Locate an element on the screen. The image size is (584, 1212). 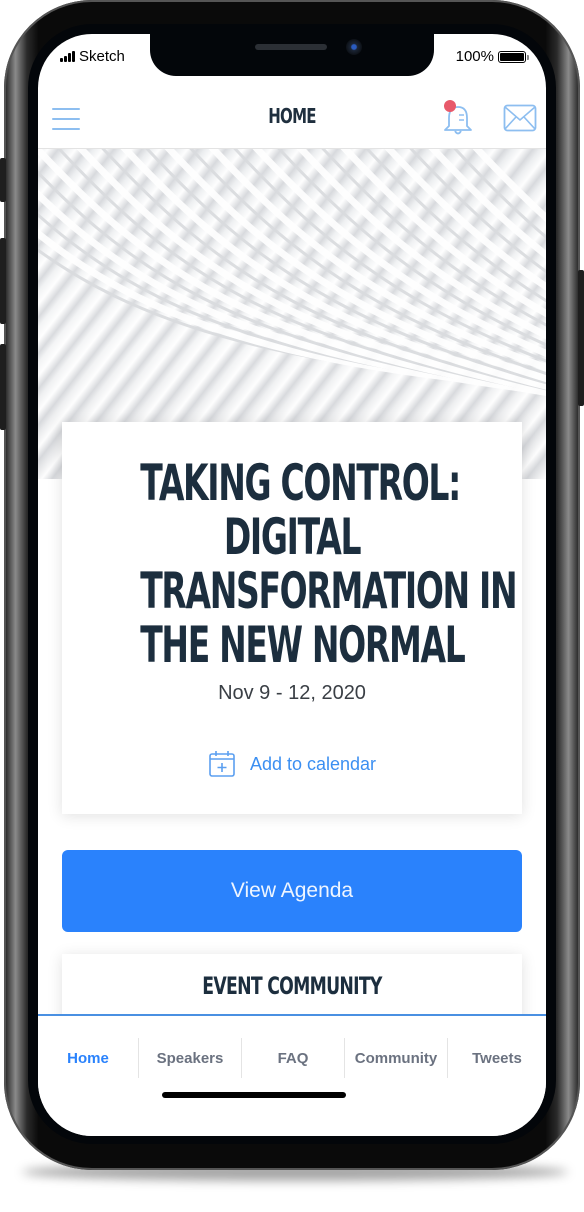
calendar-plus-icon is located at coordinates (222, 764).